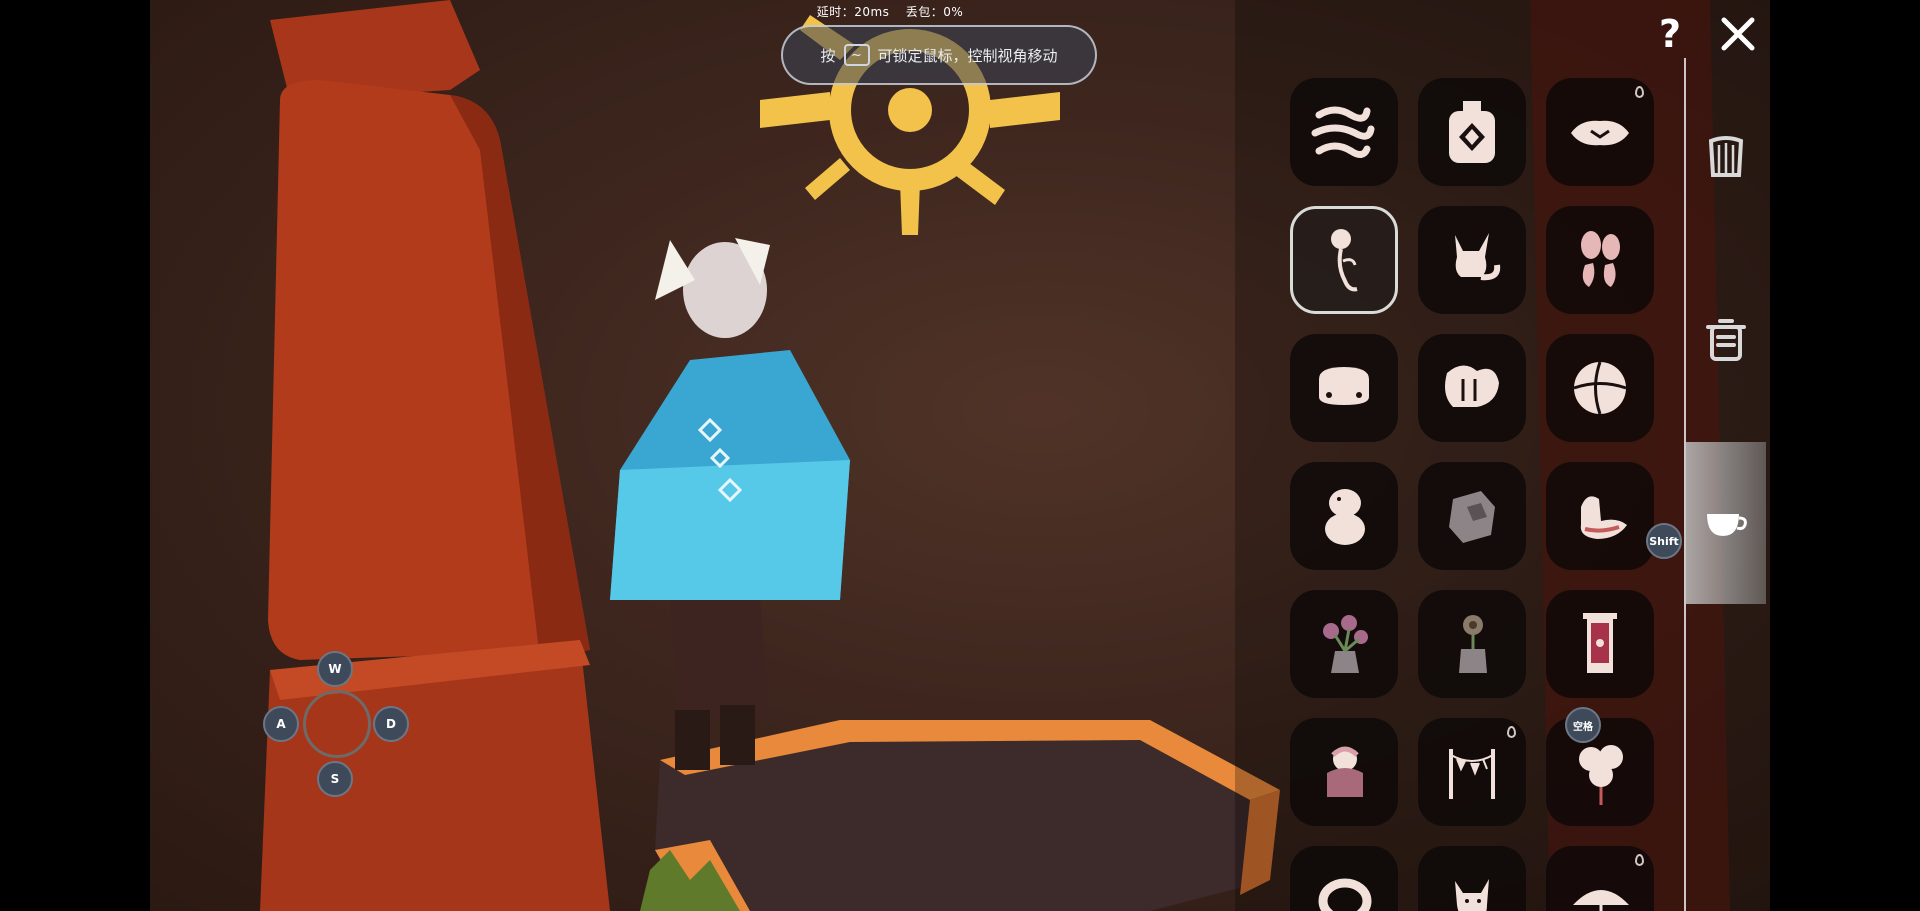  I want to click on cushion-icon, so click(1472, 386).